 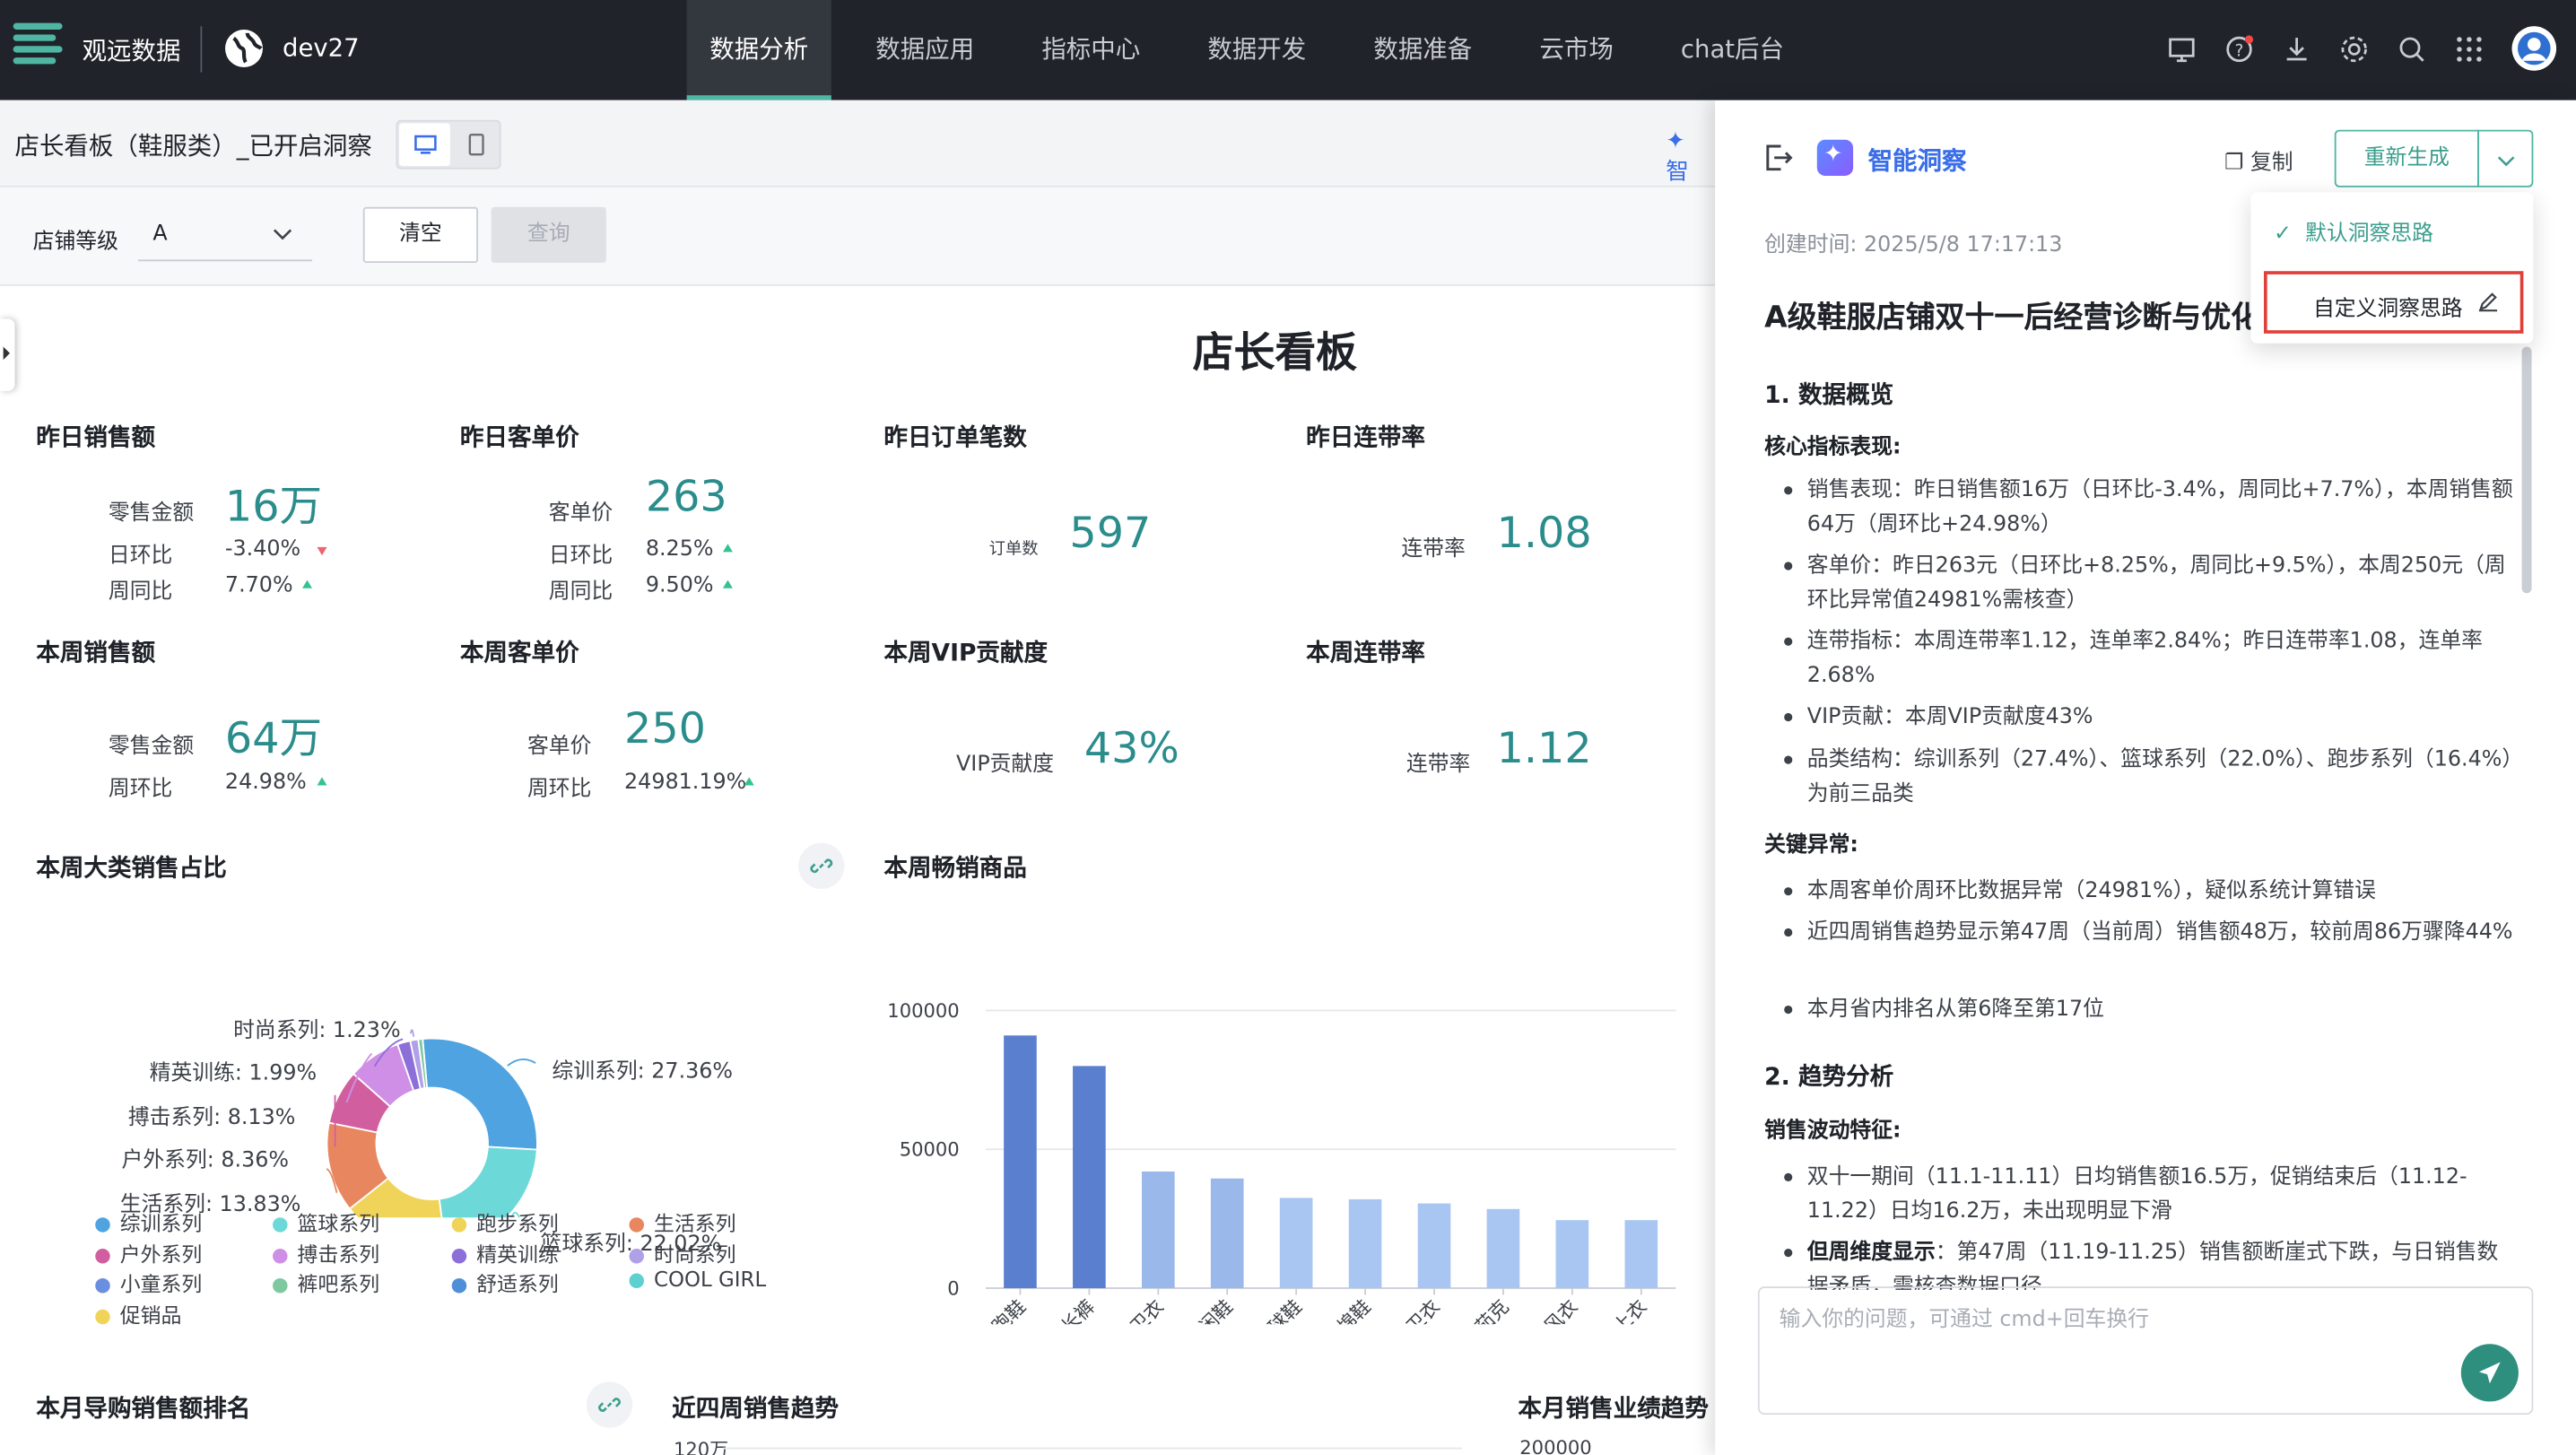 What do you see at coordinates (2411, 49) in the screenshot?
I see `search-icon` at bounding box center [2411, 49].